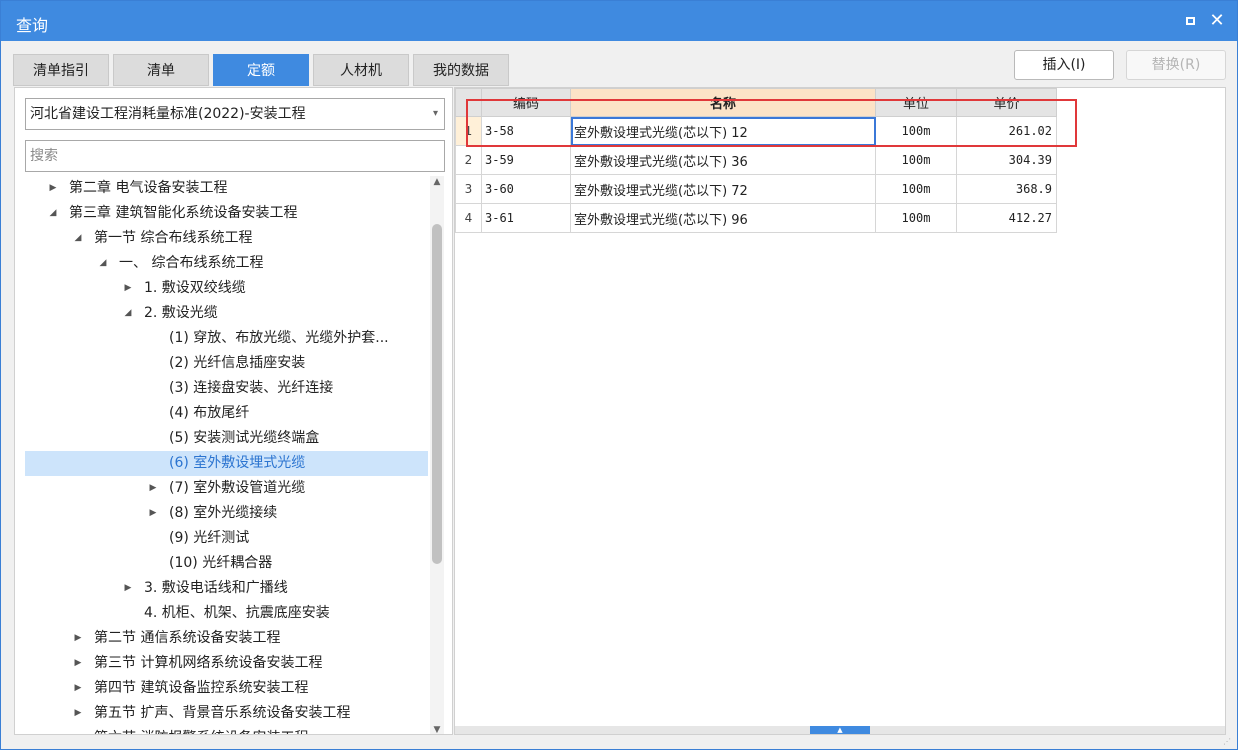 Image resolution: width=1238 pixels, height=750 pixels. Describe the element at coordinates (1190, 21) in the screenshot. I see `maximize-button` at that location.